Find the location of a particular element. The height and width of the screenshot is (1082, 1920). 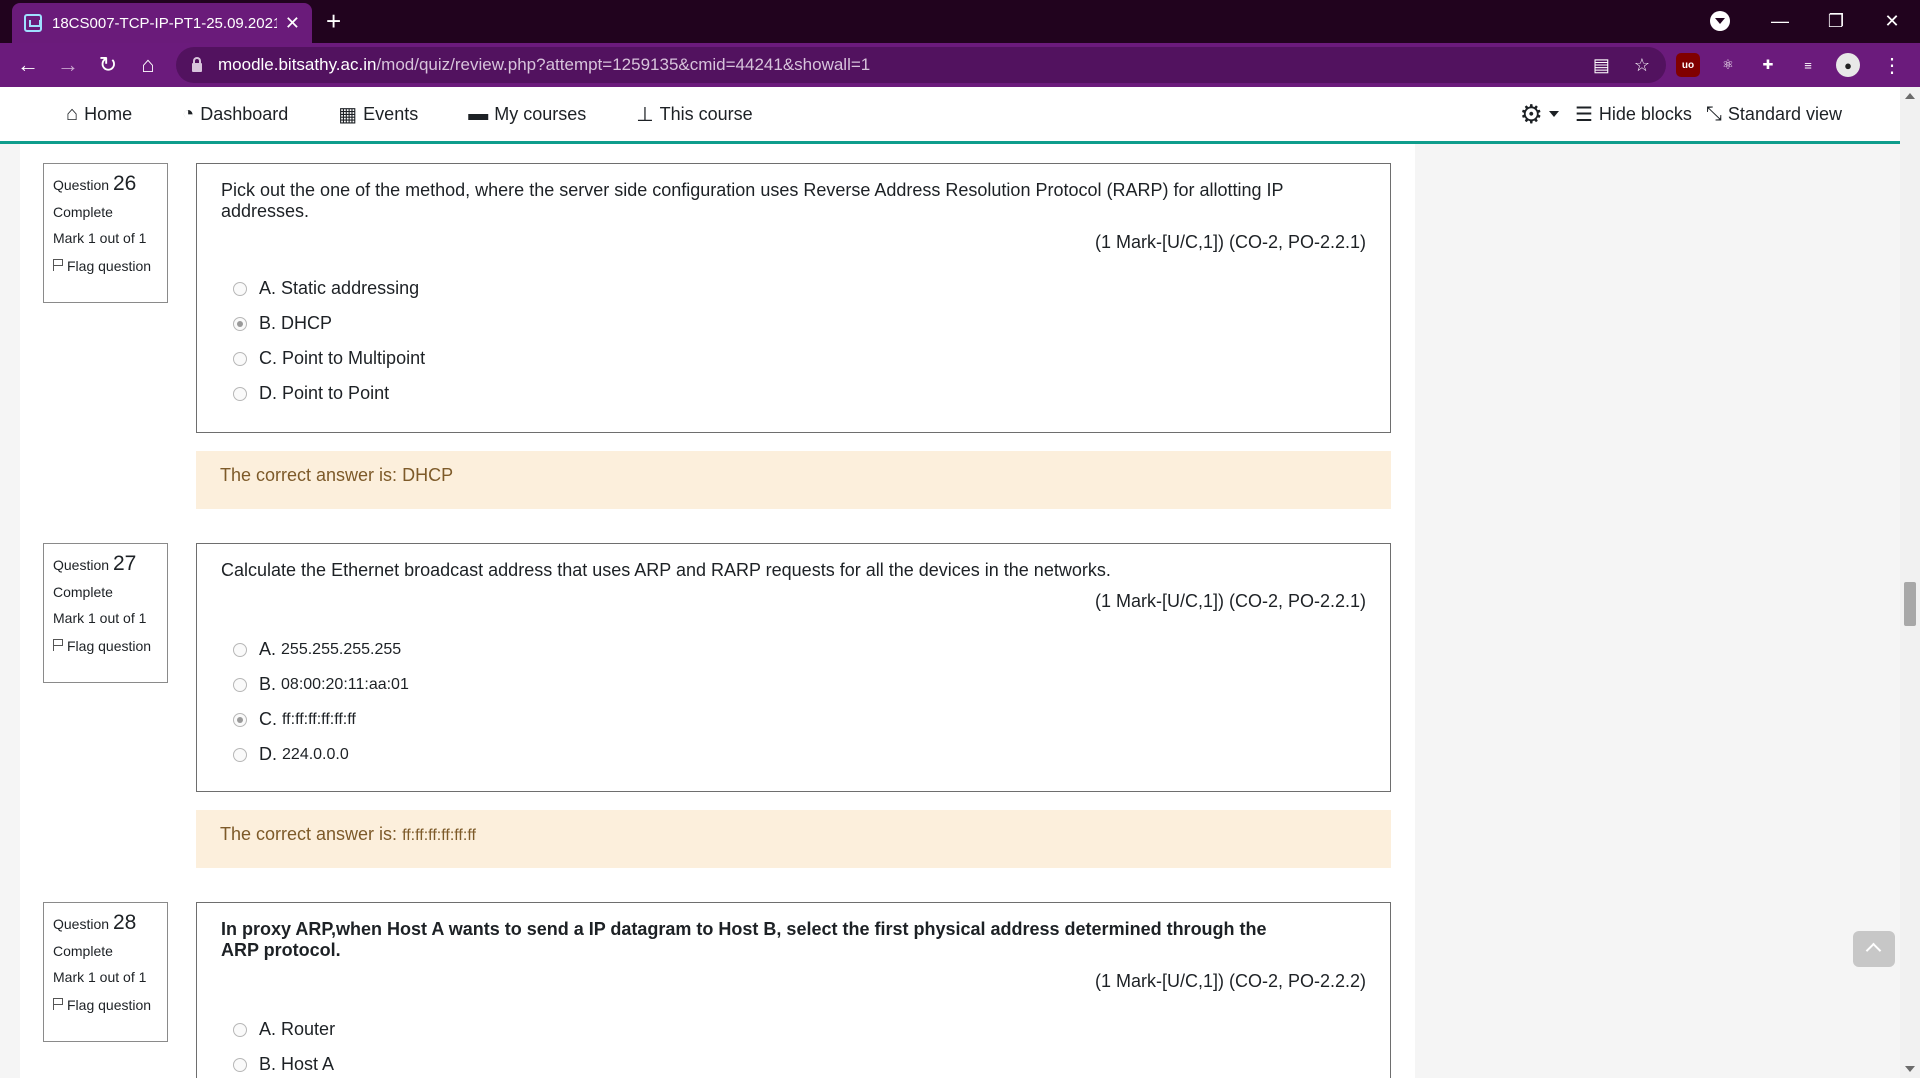

browser-menu-icon: ⋮ is located at coordinates (1892, 65).